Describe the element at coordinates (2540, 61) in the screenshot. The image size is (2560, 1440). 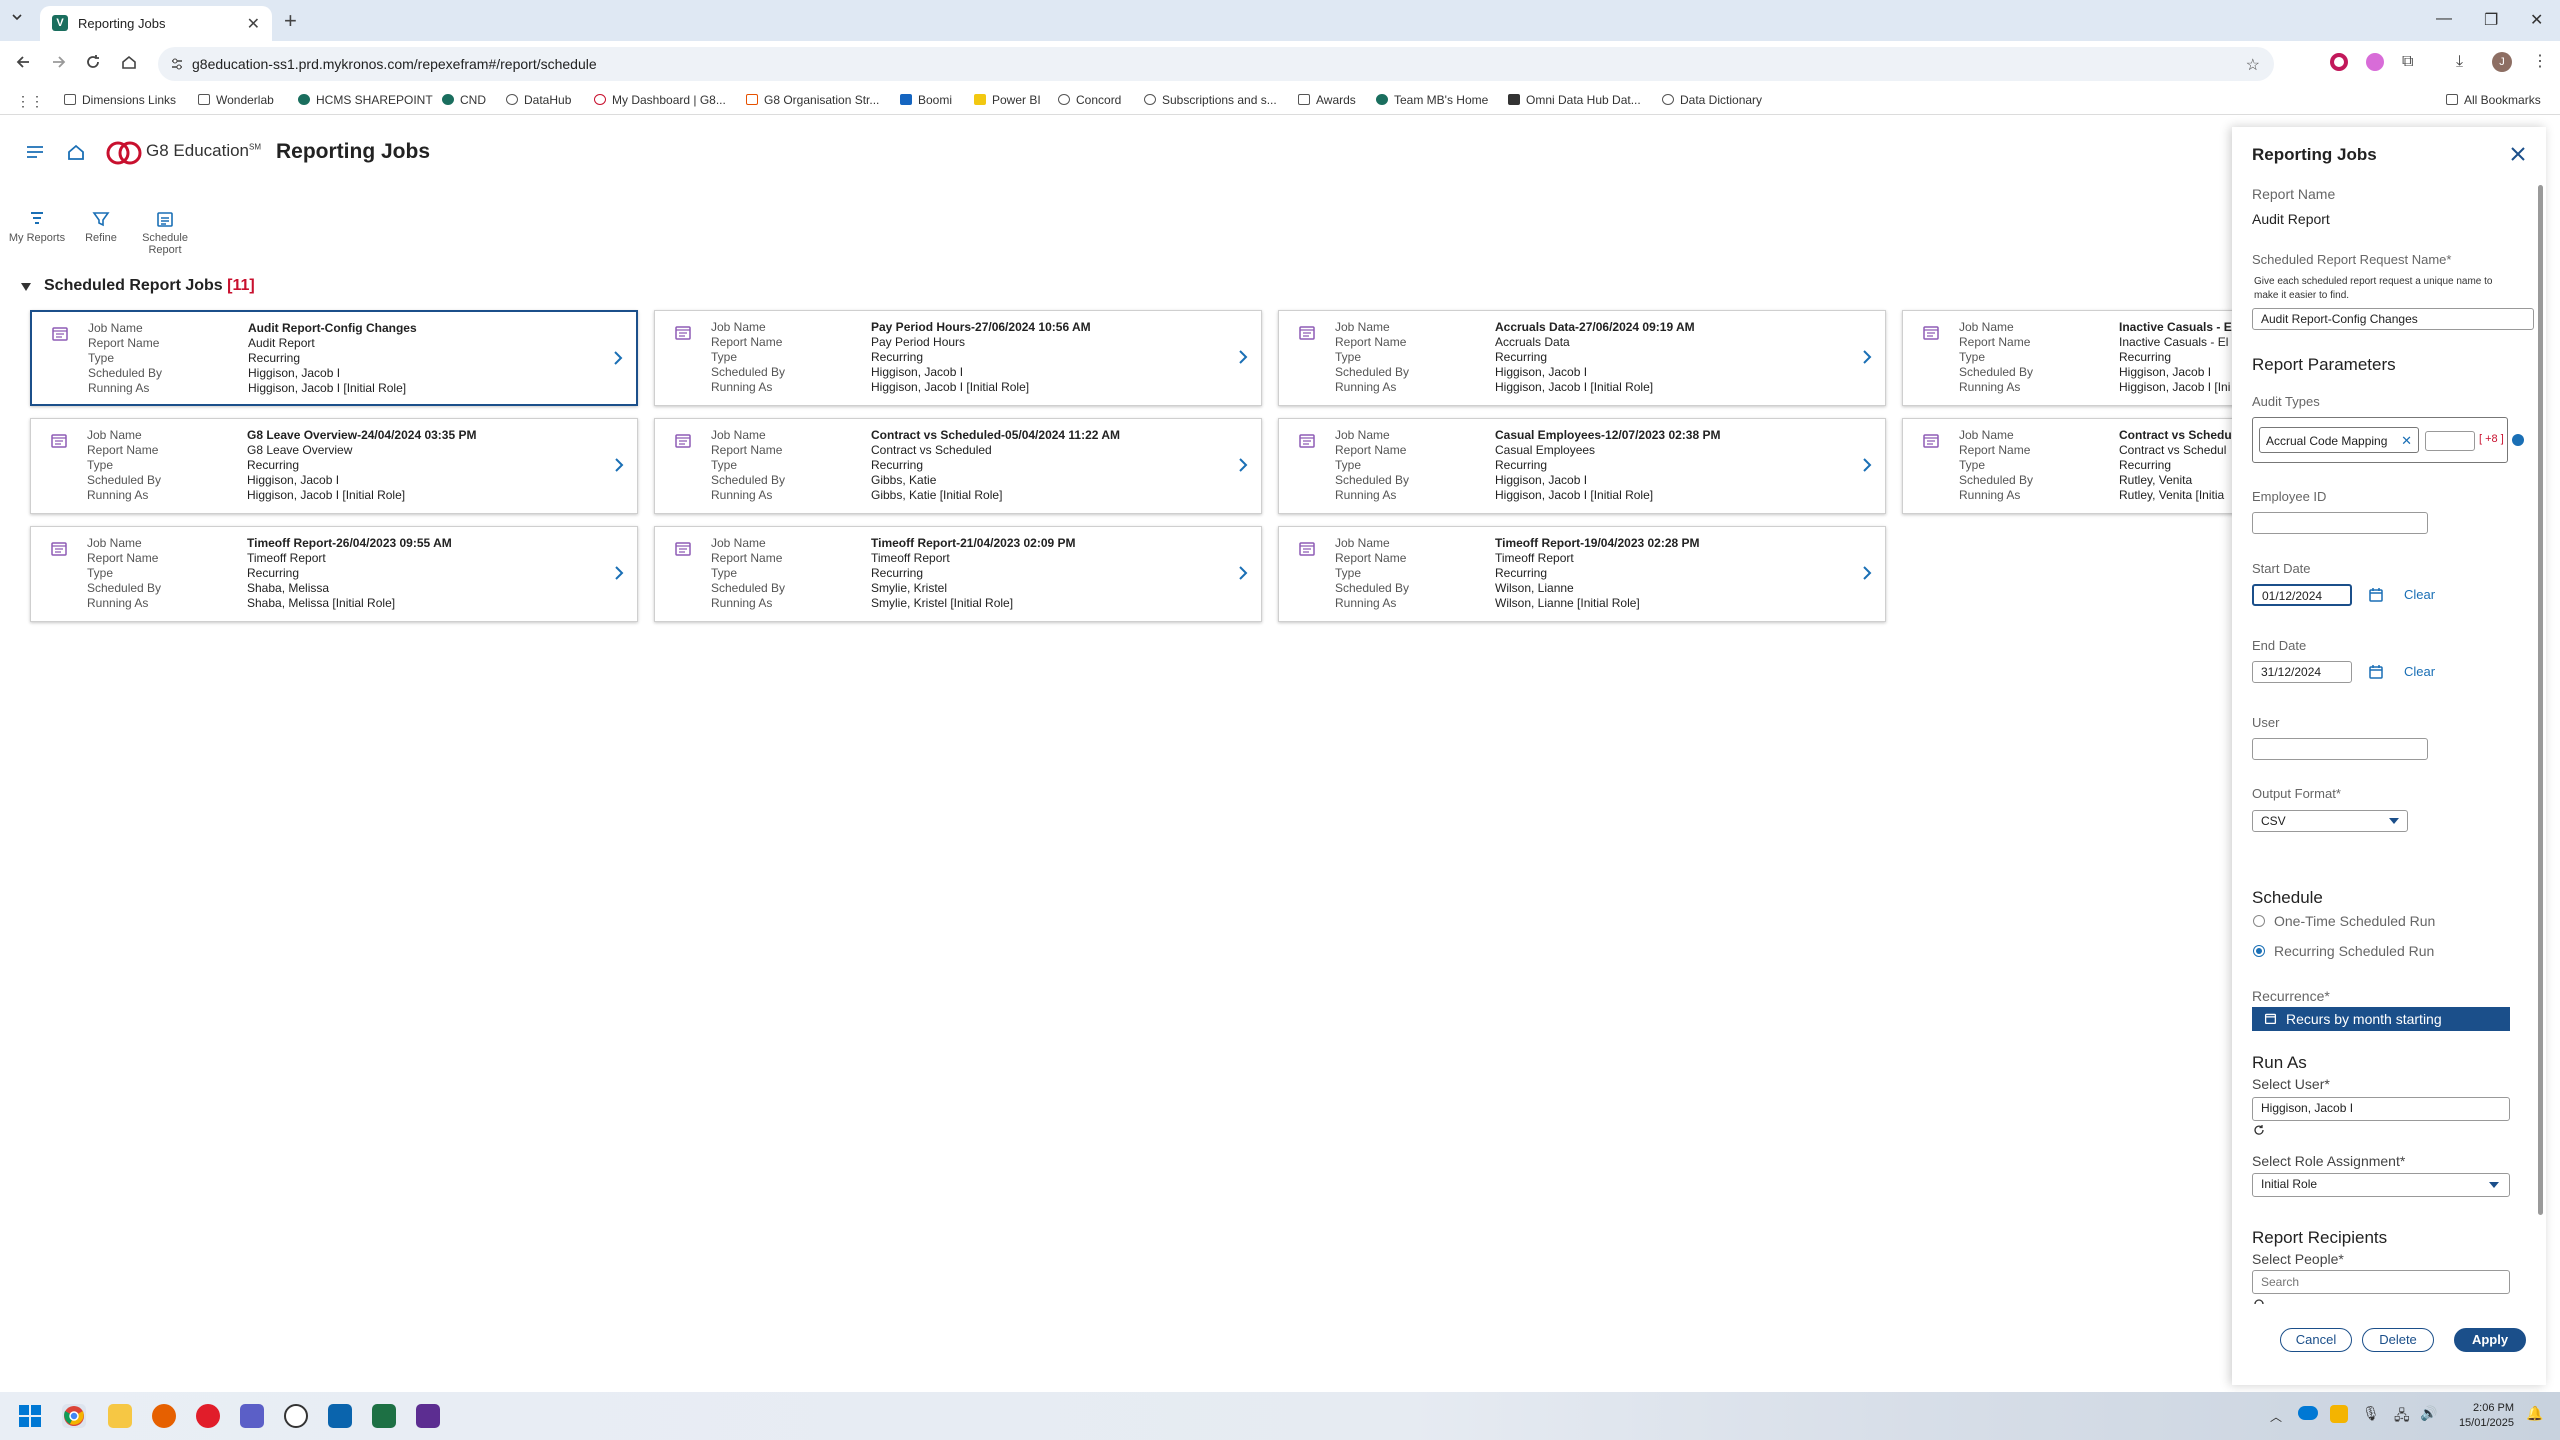
I see `browser-menu-icon: ⋮` at that location.